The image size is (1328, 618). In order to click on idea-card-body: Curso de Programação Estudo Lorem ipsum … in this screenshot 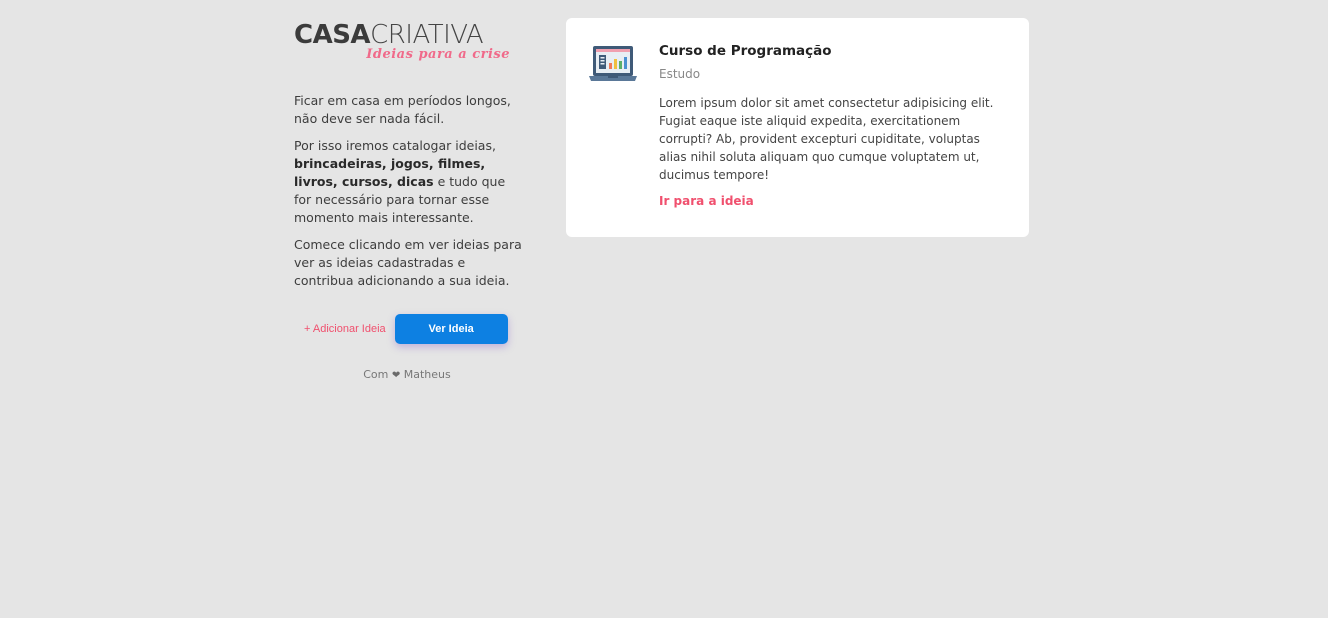, I will do `click(834, 125)`.